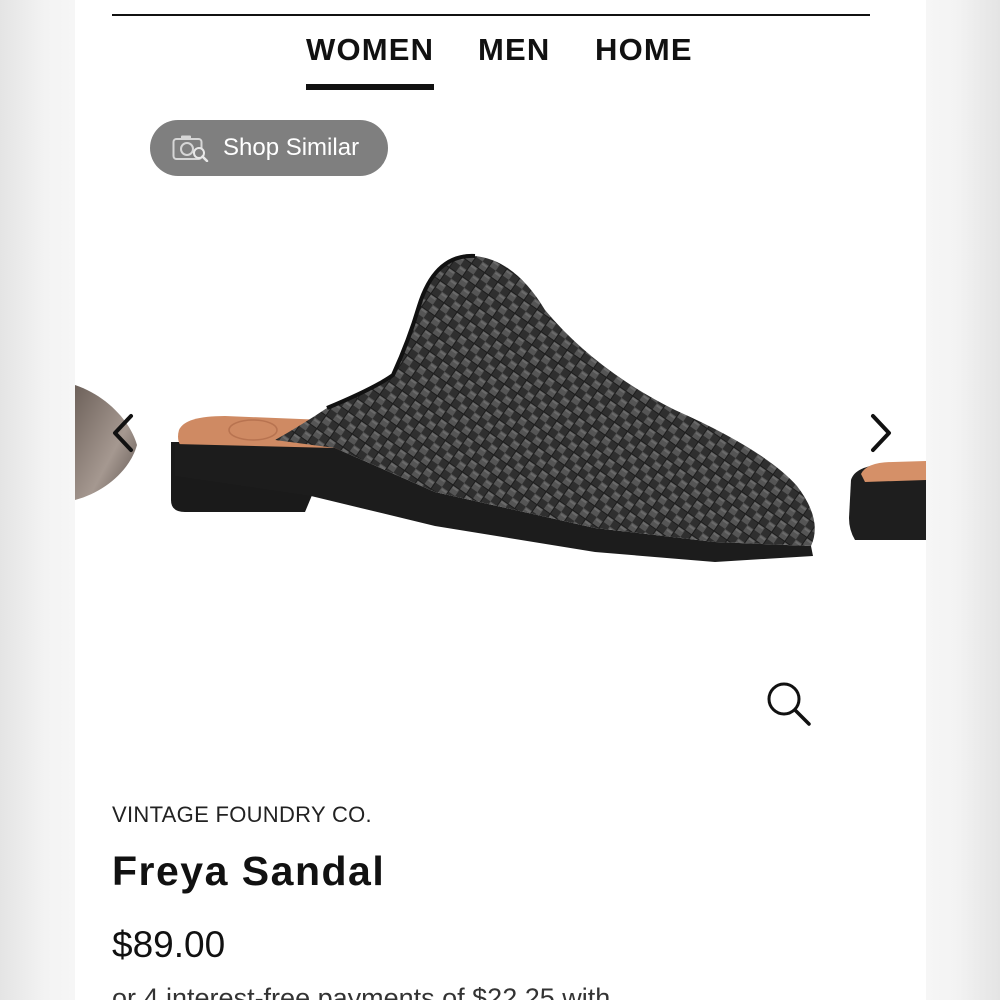 The height and width of the screenshot is (1000, 1000). I want to click on left-background, so click(37, 500).